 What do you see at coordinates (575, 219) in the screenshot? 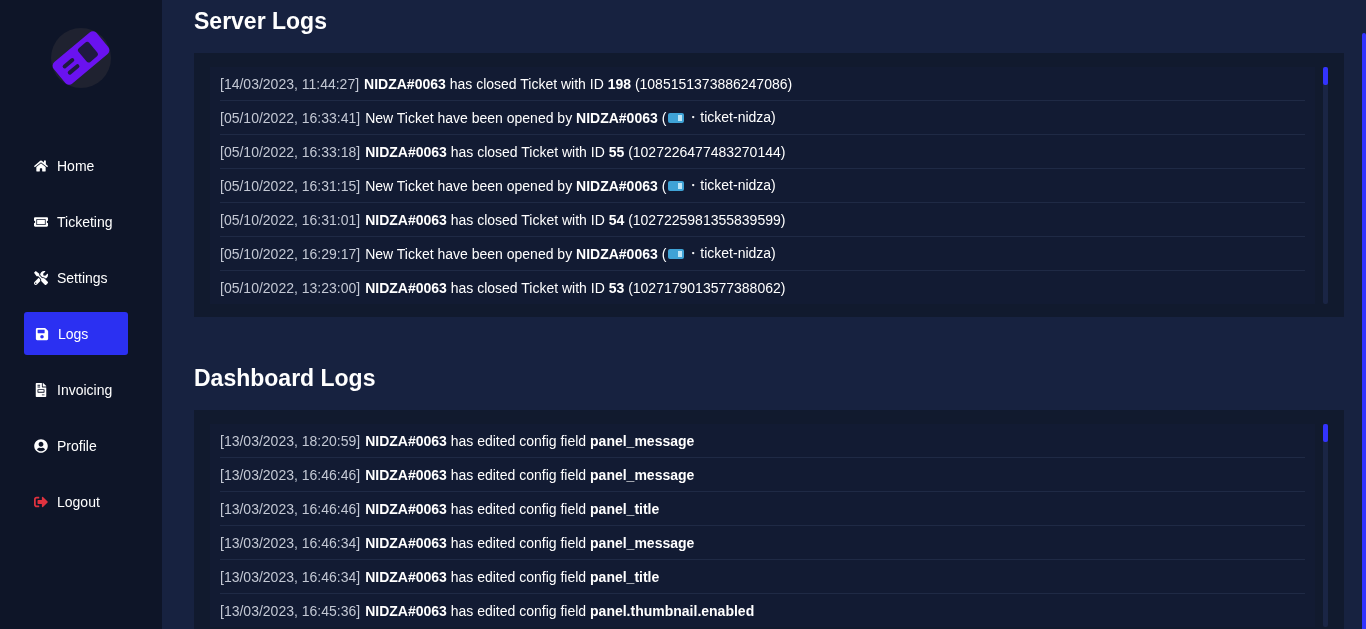
I see `log-message: NIDZA#0063 has closed Ticket with ID 54 (1027225981355839599)` at bounding box center [575, 219].